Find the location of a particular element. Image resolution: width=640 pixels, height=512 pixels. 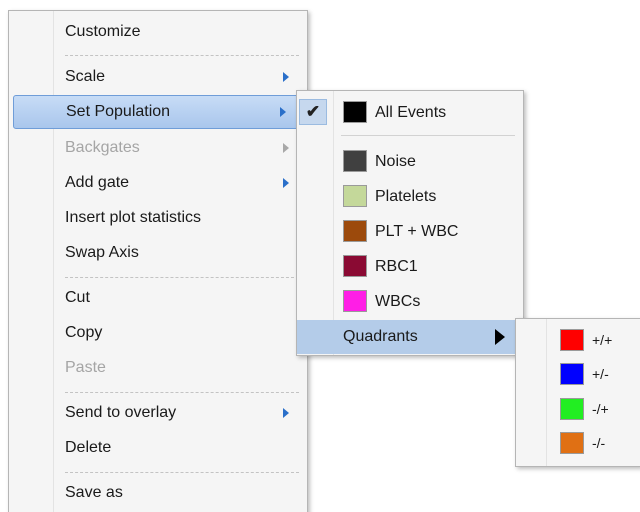

menu-item-label: Delete is located at coordinates (88, 447).